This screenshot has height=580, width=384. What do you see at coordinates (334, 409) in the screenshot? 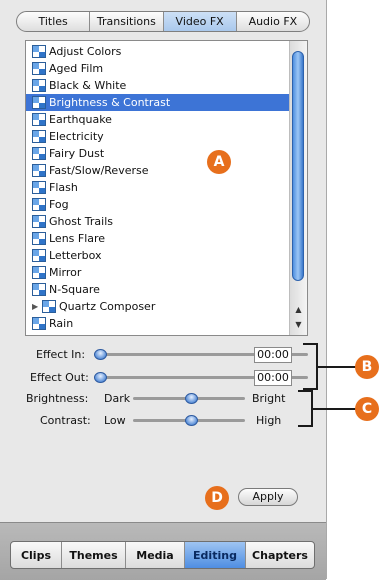
I see `callout-c-line` at bounding box center [334, 409].